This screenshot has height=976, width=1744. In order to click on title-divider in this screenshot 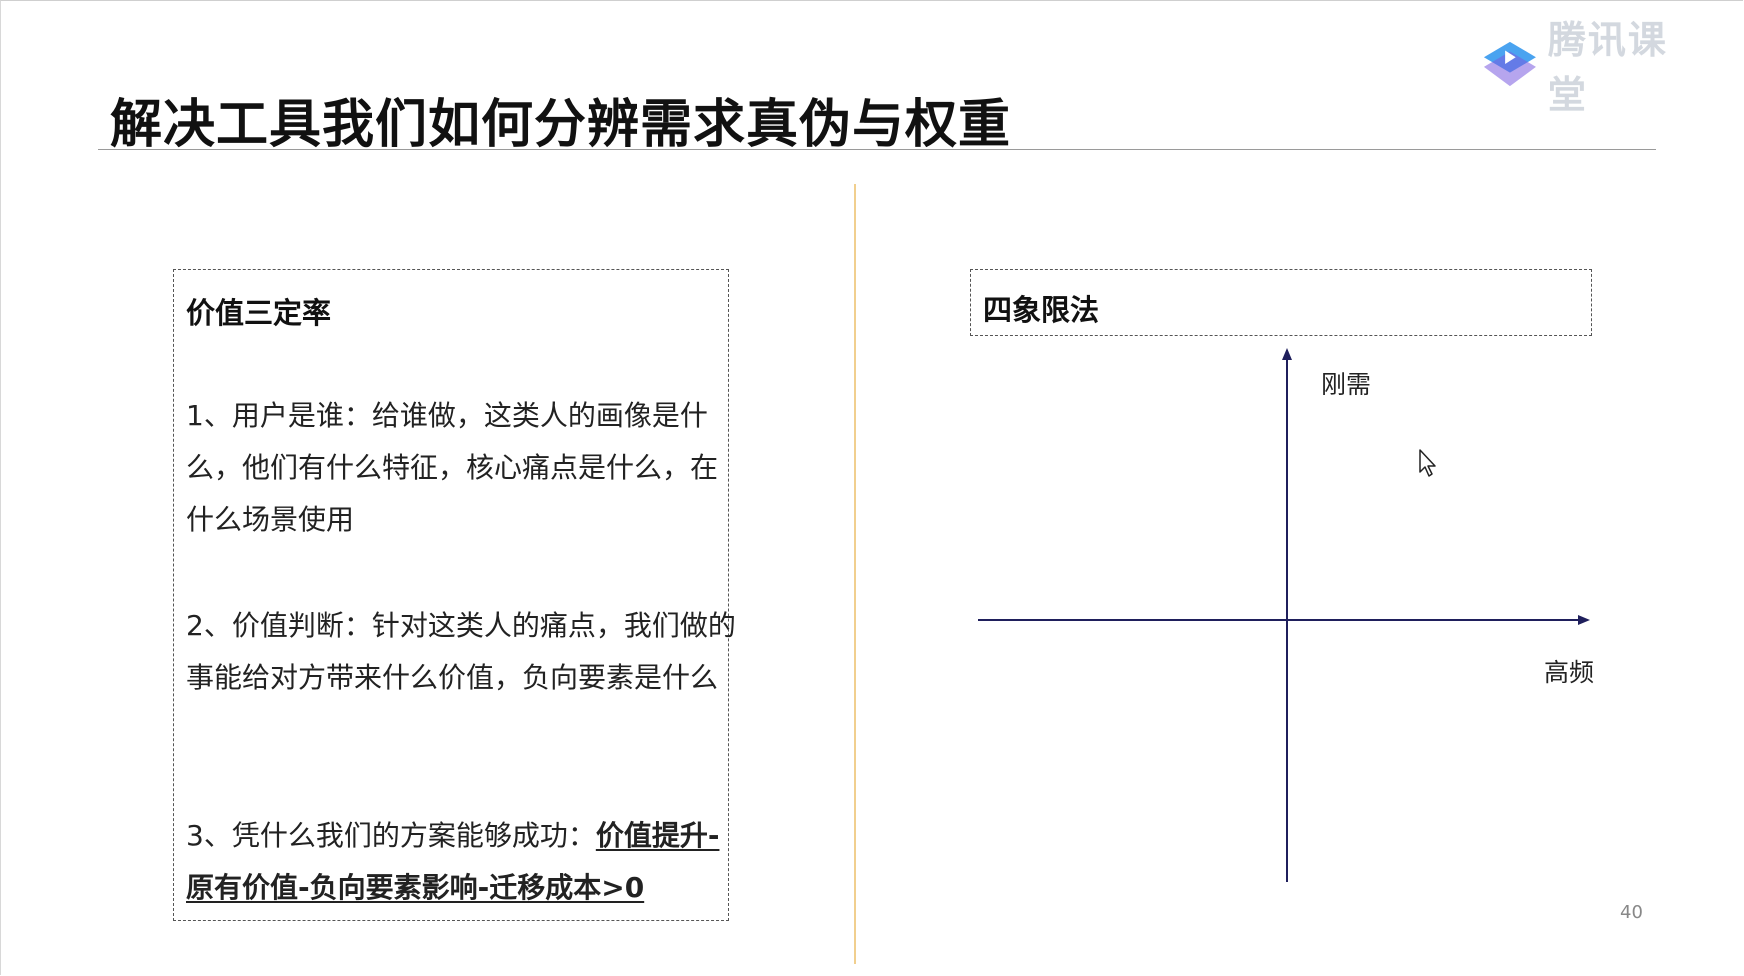, I will do `click(877, 149)`.